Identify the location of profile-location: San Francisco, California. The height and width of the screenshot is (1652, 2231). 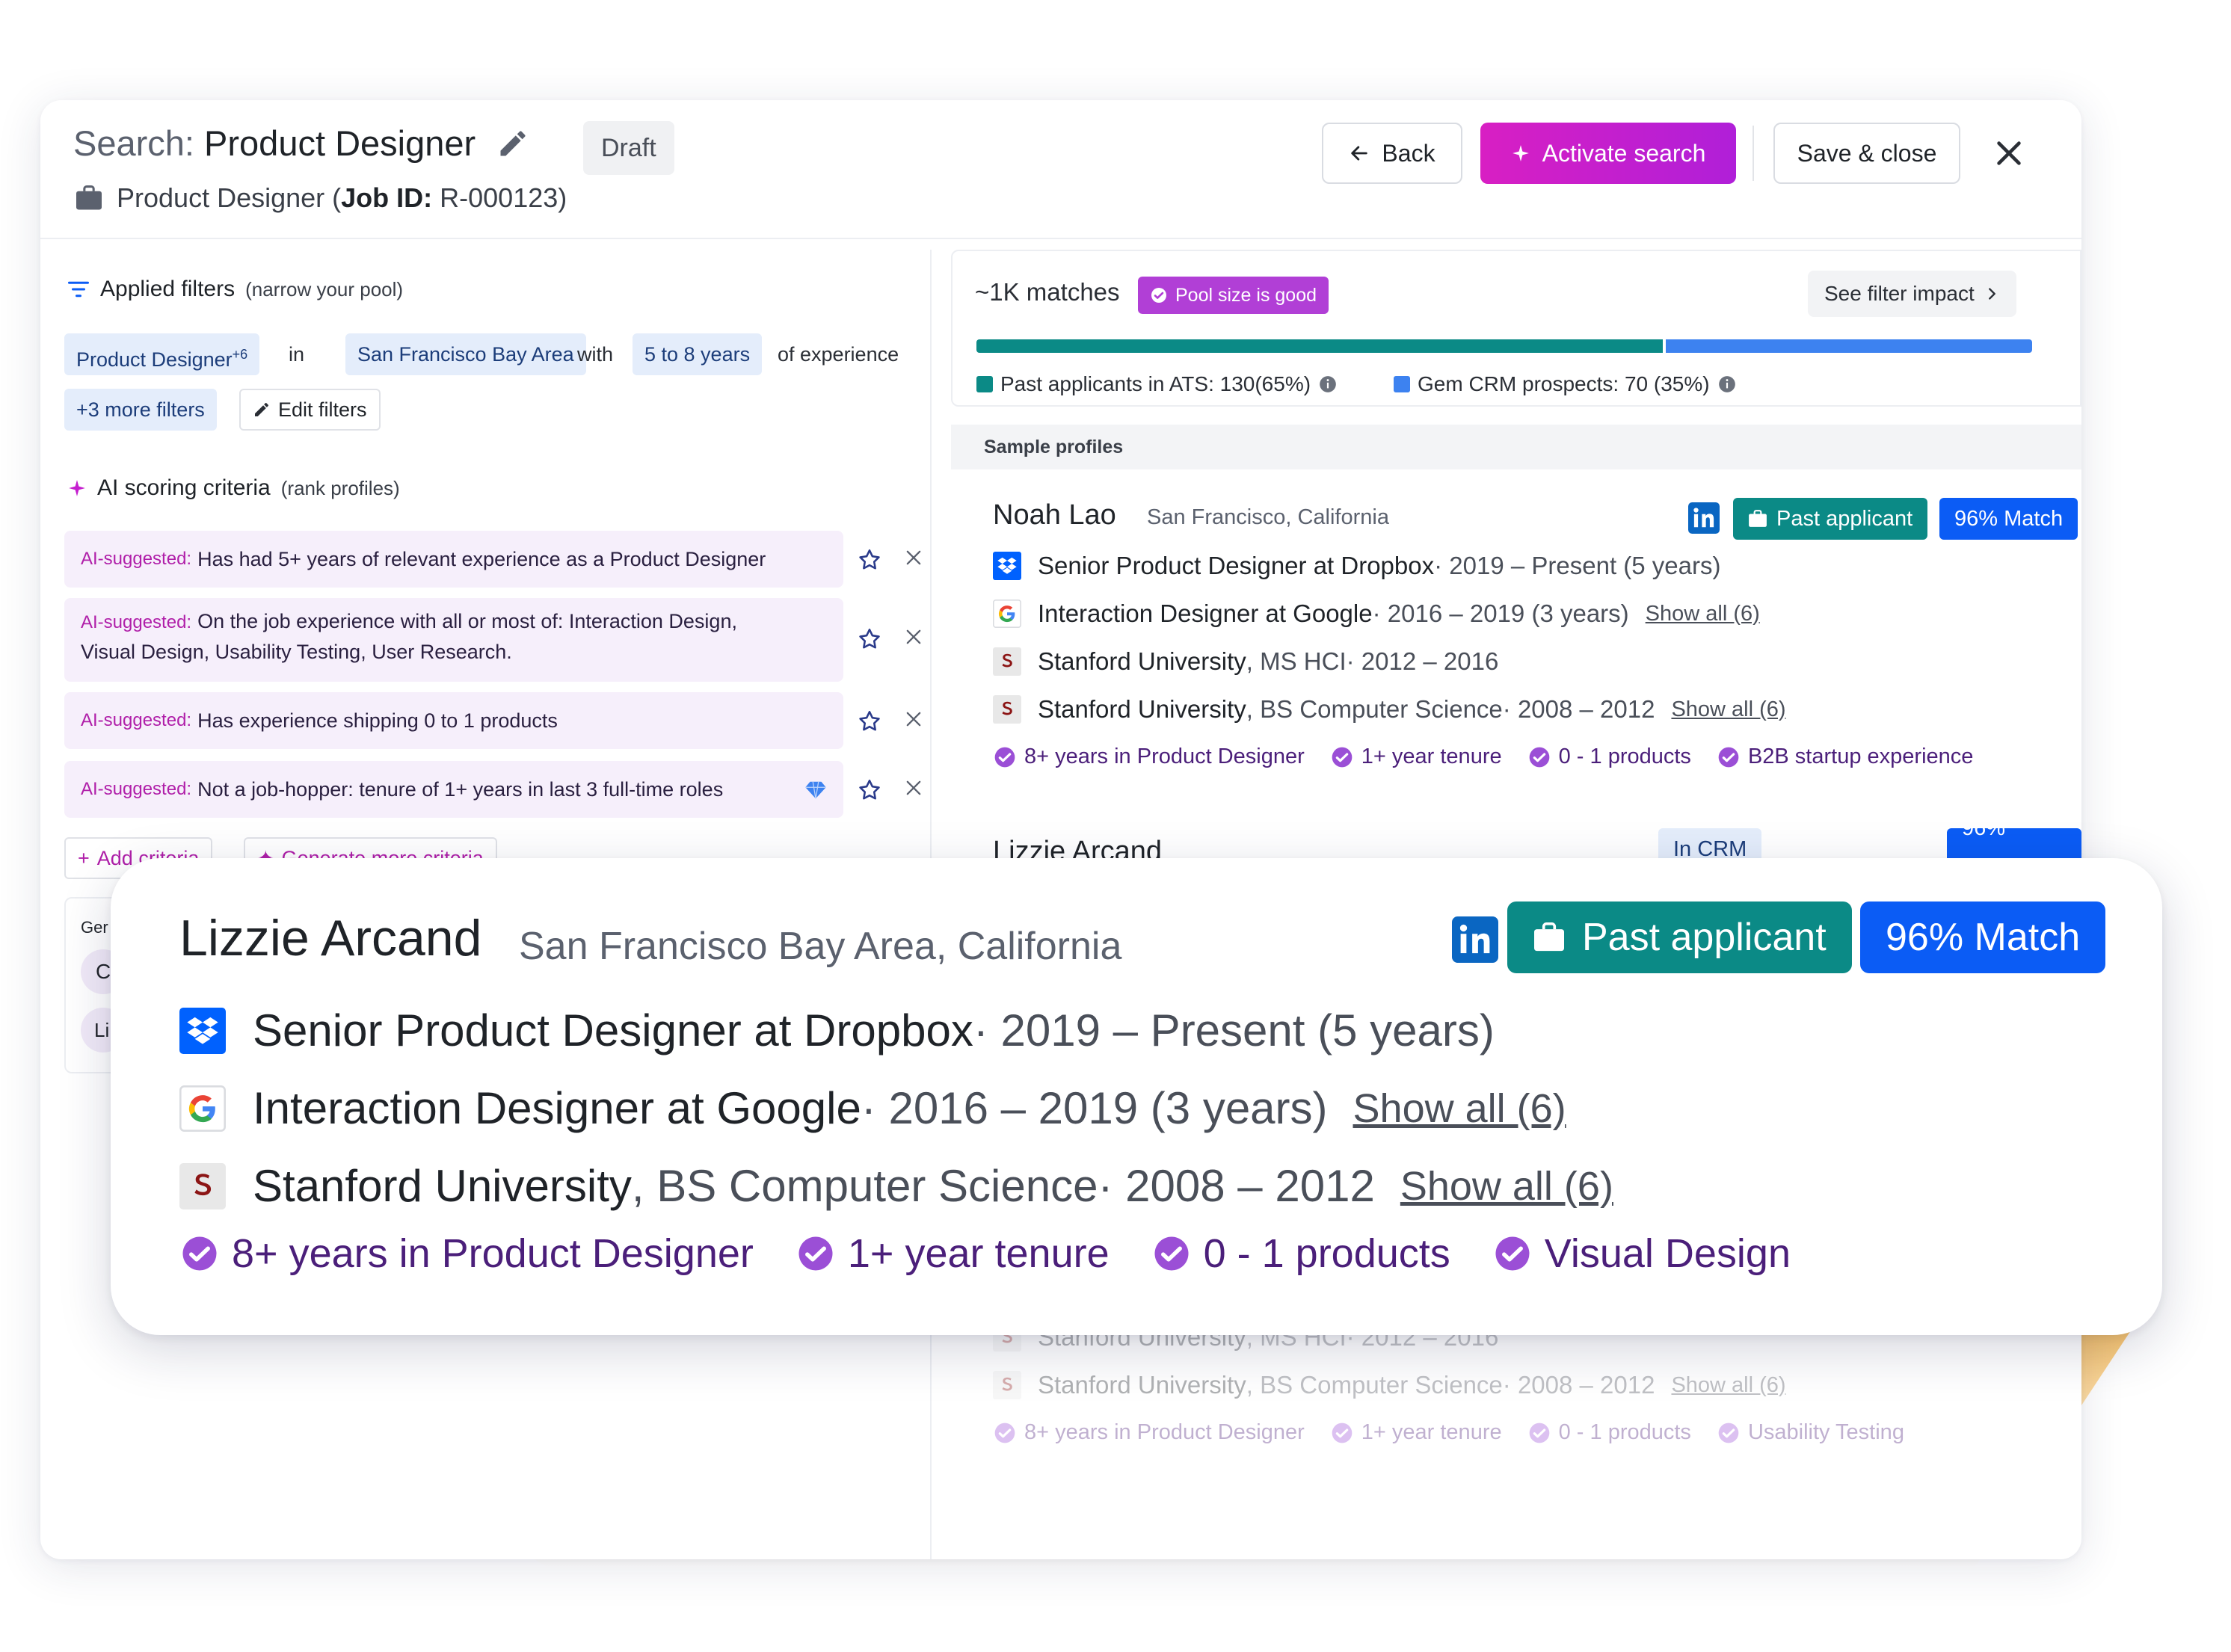
(1268, 517).